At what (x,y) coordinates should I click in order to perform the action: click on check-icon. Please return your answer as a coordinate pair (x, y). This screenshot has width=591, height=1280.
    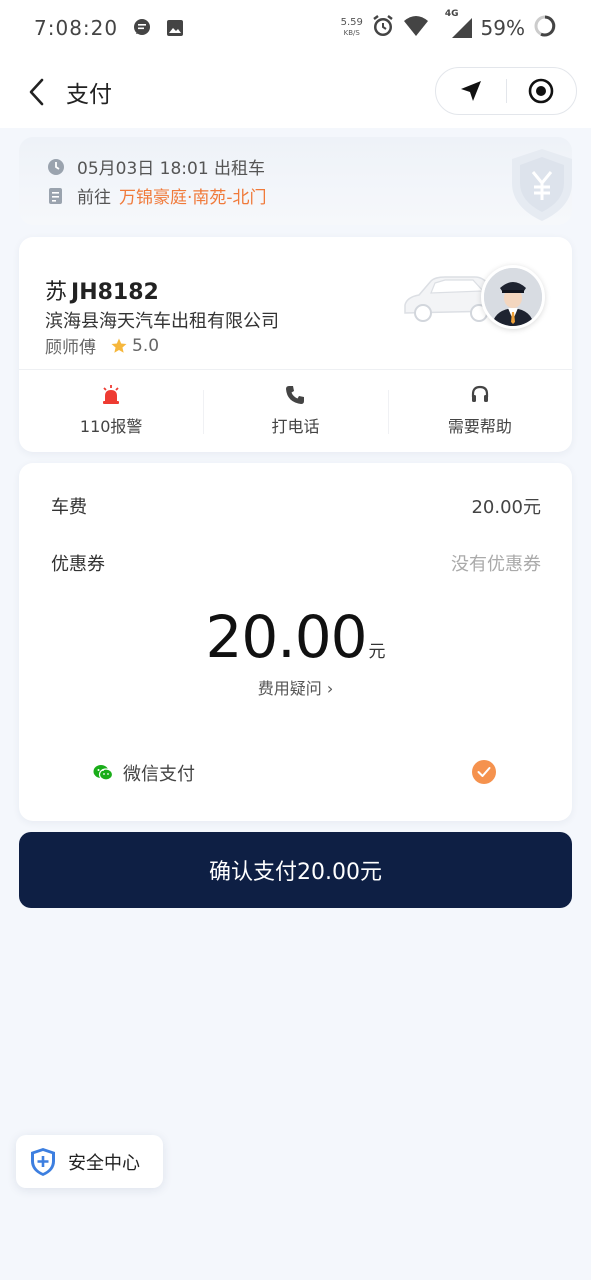
    Looking at the image, I should click on (484, 772).